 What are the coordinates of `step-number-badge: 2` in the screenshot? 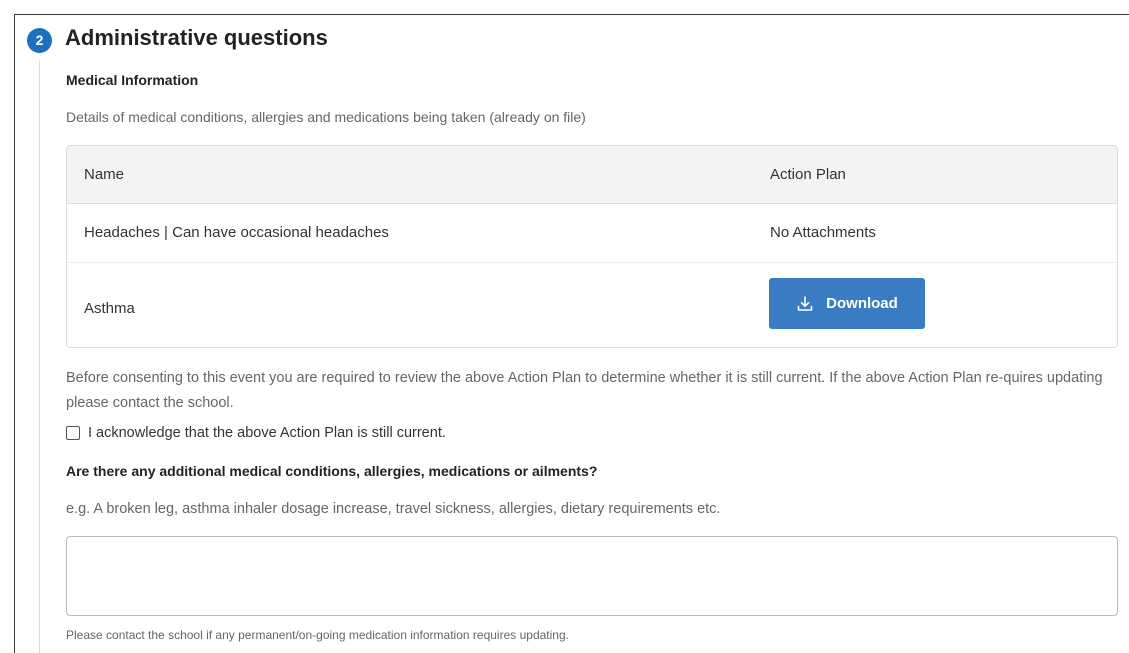 It's located at (39, 40).